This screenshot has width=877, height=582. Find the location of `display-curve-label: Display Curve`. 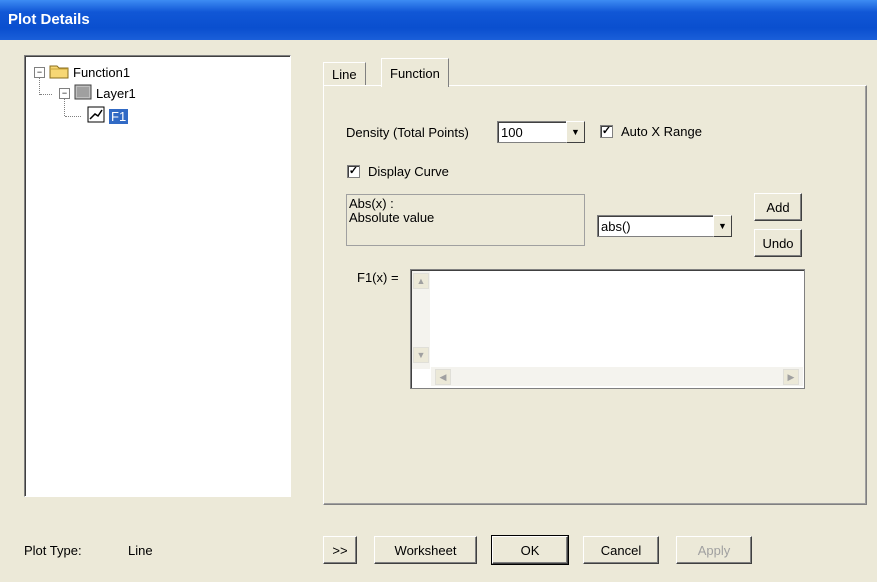

display-curve-label: Display Curve is located at coordinates (408, 171).